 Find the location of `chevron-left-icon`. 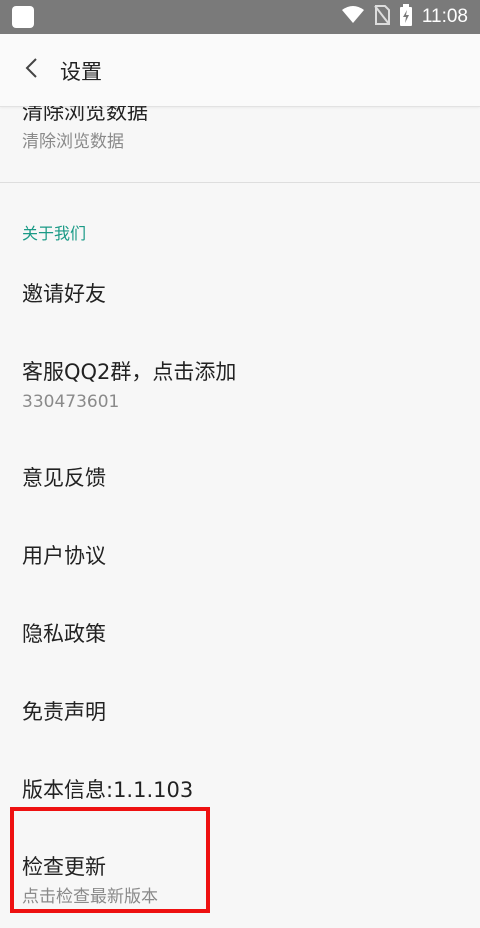

chevron-left-icon is located at coordinates (31, 70).